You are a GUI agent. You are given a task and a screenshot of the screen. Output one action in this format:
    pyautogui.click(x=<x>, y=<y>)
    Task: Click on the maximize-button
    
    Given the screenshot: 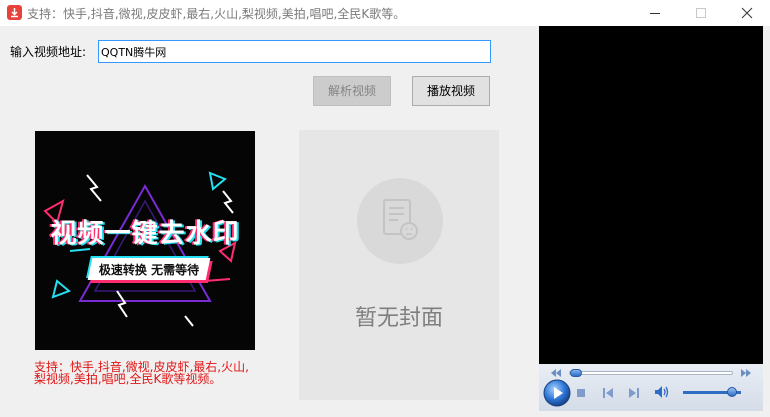 What is the action you would take?
    pyautogui.click(x=701, y=13)
    